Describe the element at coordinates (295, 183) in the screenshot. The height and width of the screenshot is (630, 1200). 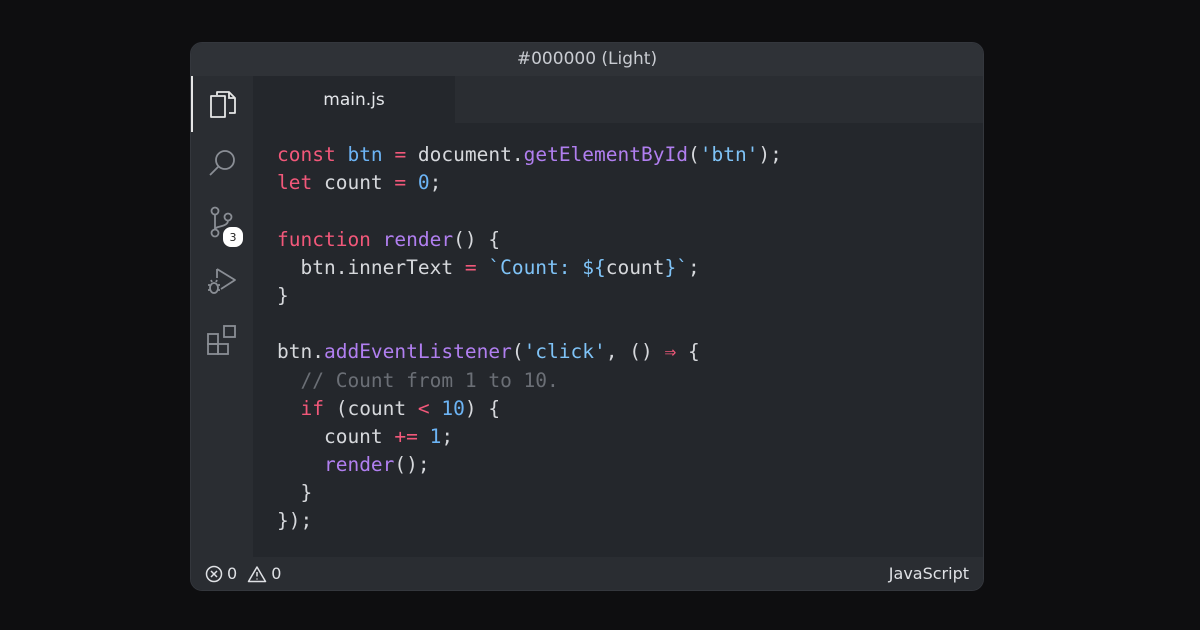
I see `code-token: let` at that location.